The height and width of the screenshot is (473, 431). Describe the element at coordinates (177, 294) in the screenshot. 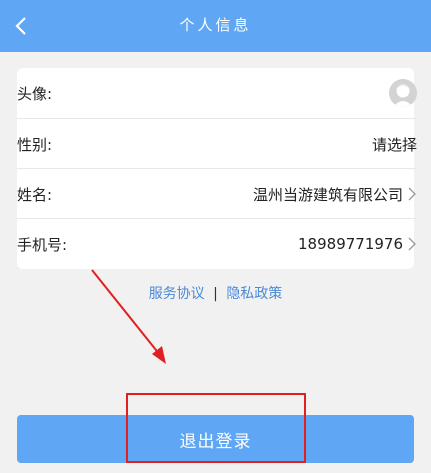

I see `service-agreement-link: 服务协议` at that location.